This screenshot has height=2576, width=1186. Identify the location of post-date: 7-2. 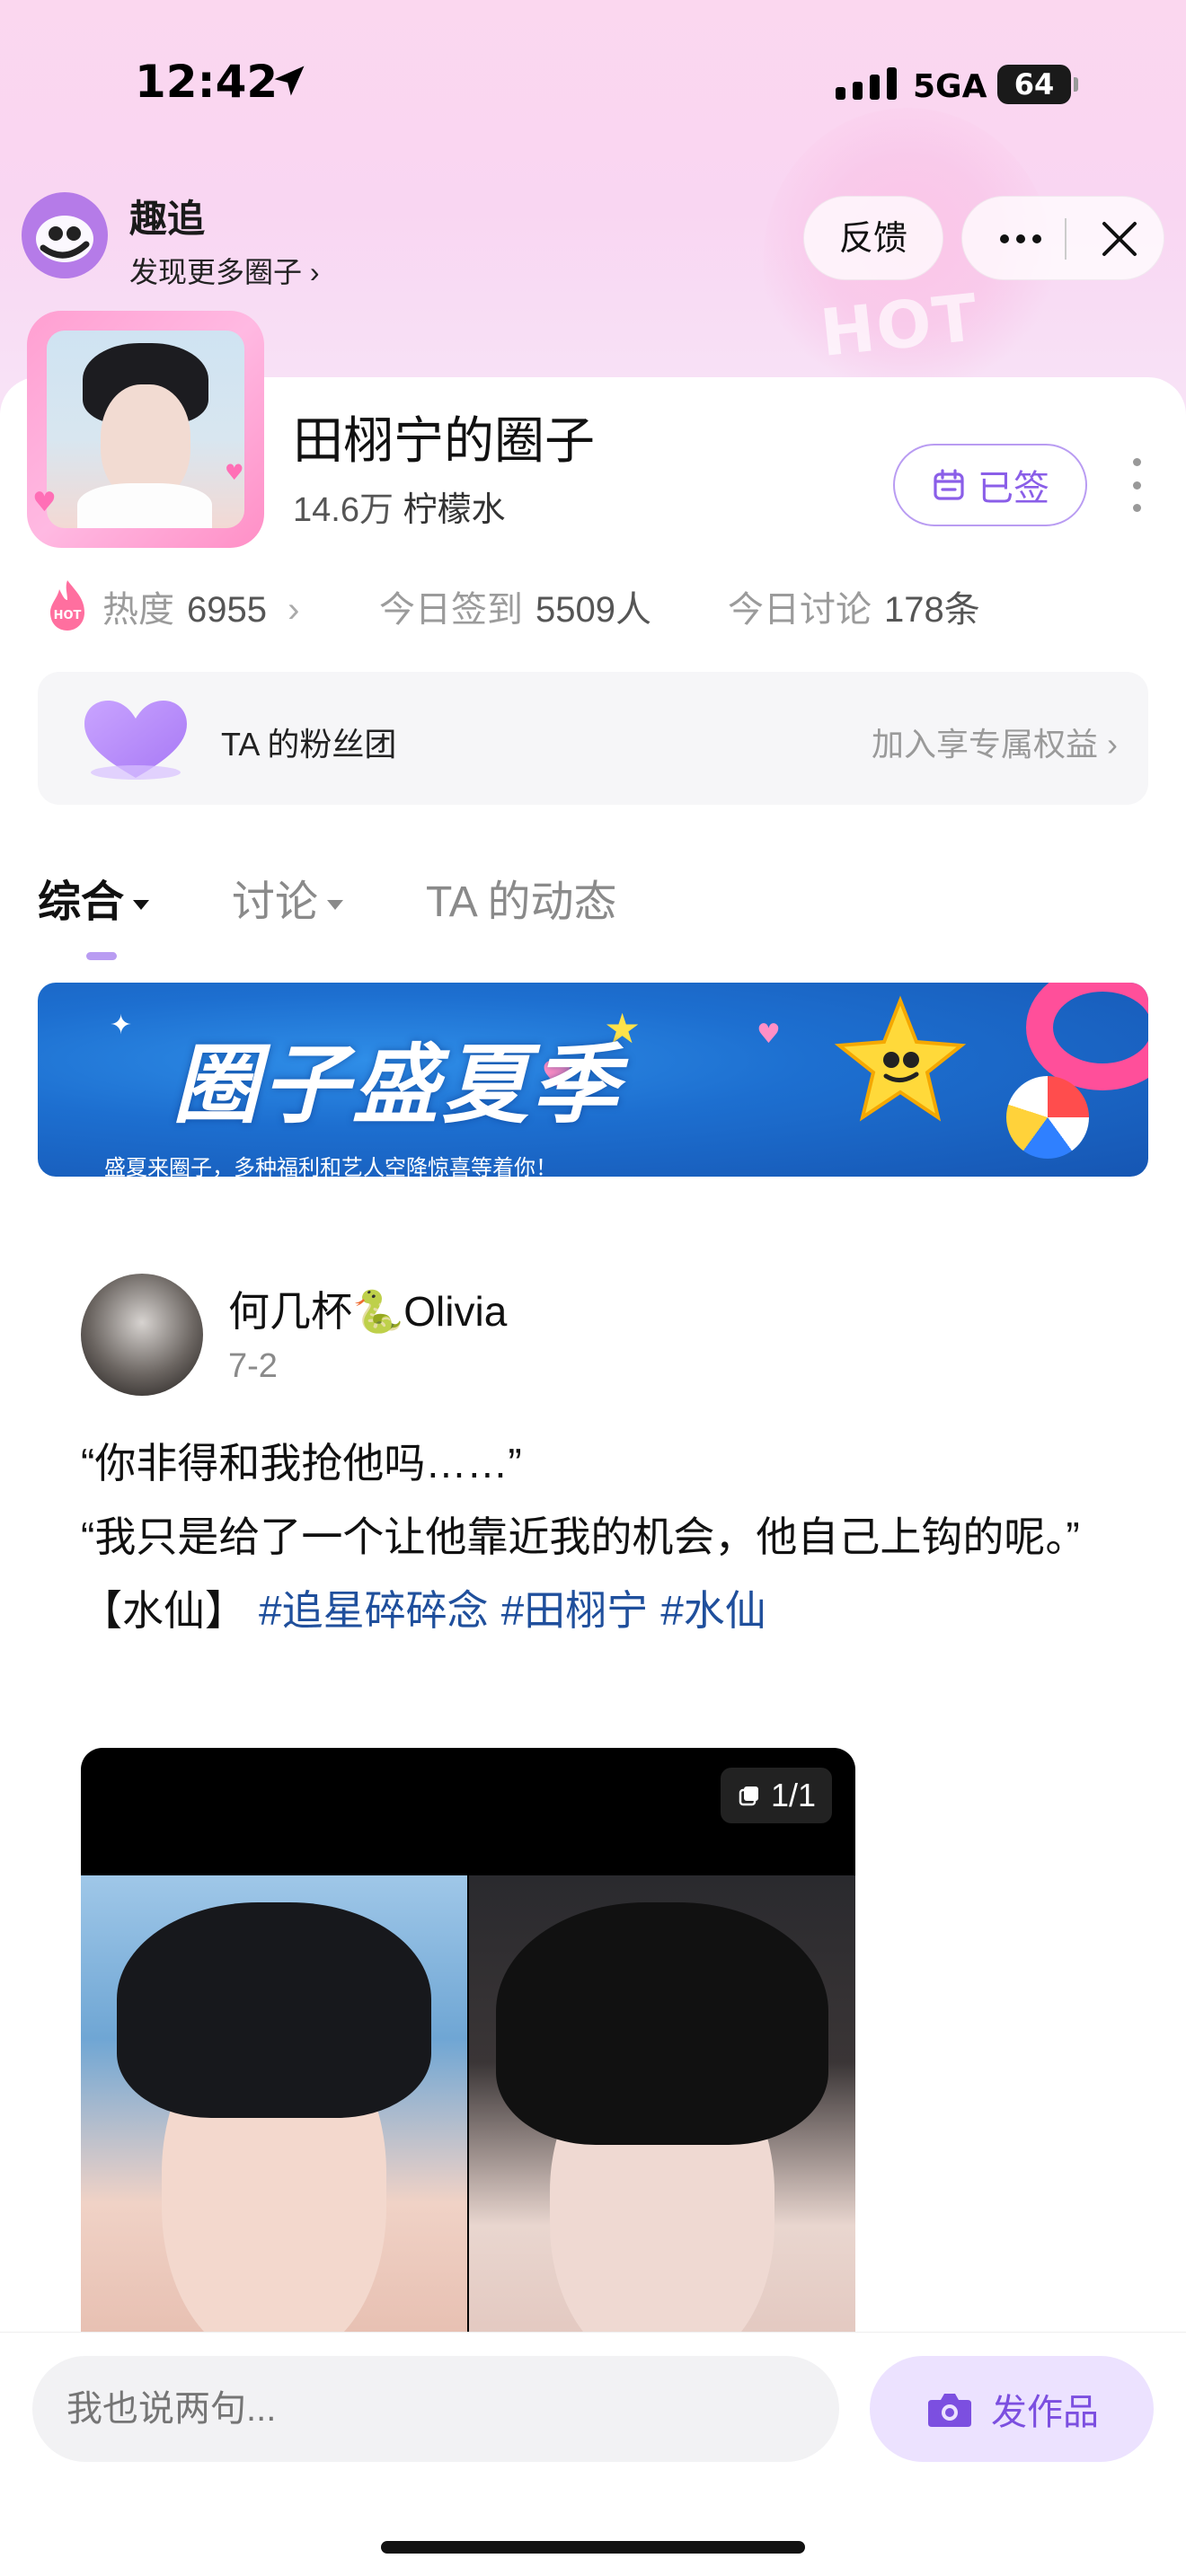
(253, 1366).